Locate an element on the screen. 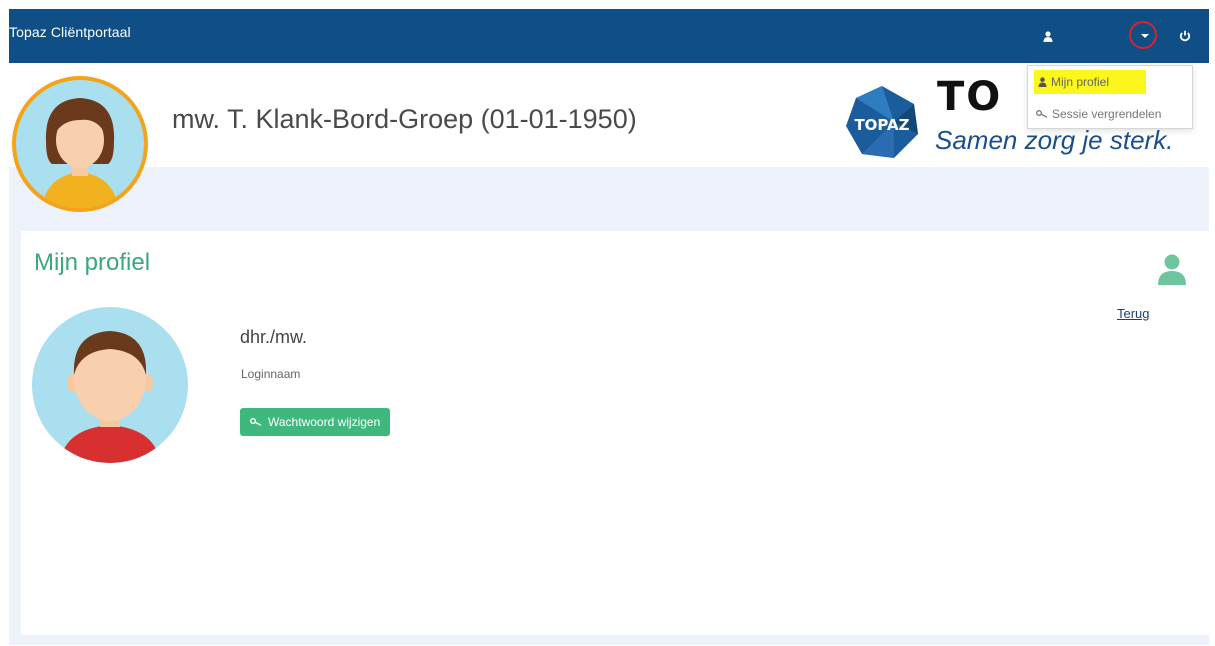 The height and width of the screenshot is (646, 1215). highlight-circle is located at coordinates (1143, 35).